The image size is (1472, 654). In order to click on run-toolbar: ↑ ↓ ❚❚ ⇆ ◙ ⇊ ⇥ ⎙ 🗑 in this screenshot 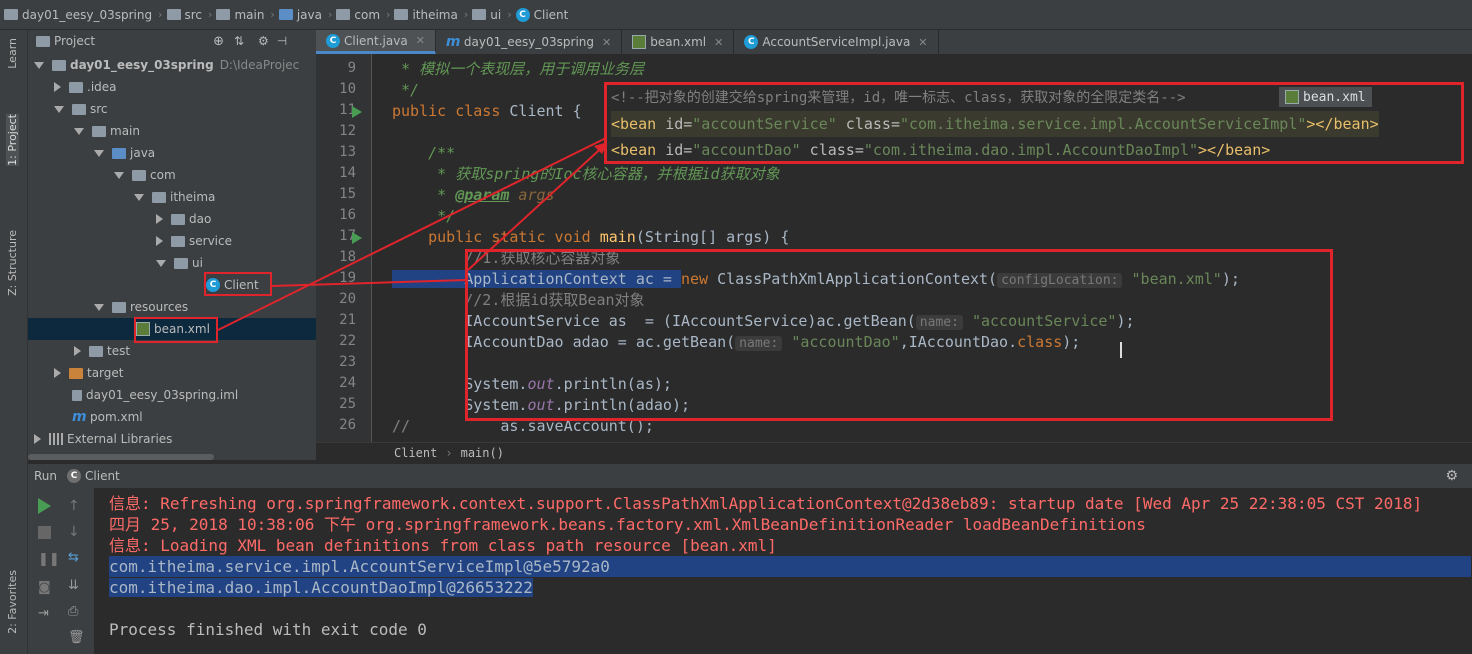, I will do `click(61, 571)`.